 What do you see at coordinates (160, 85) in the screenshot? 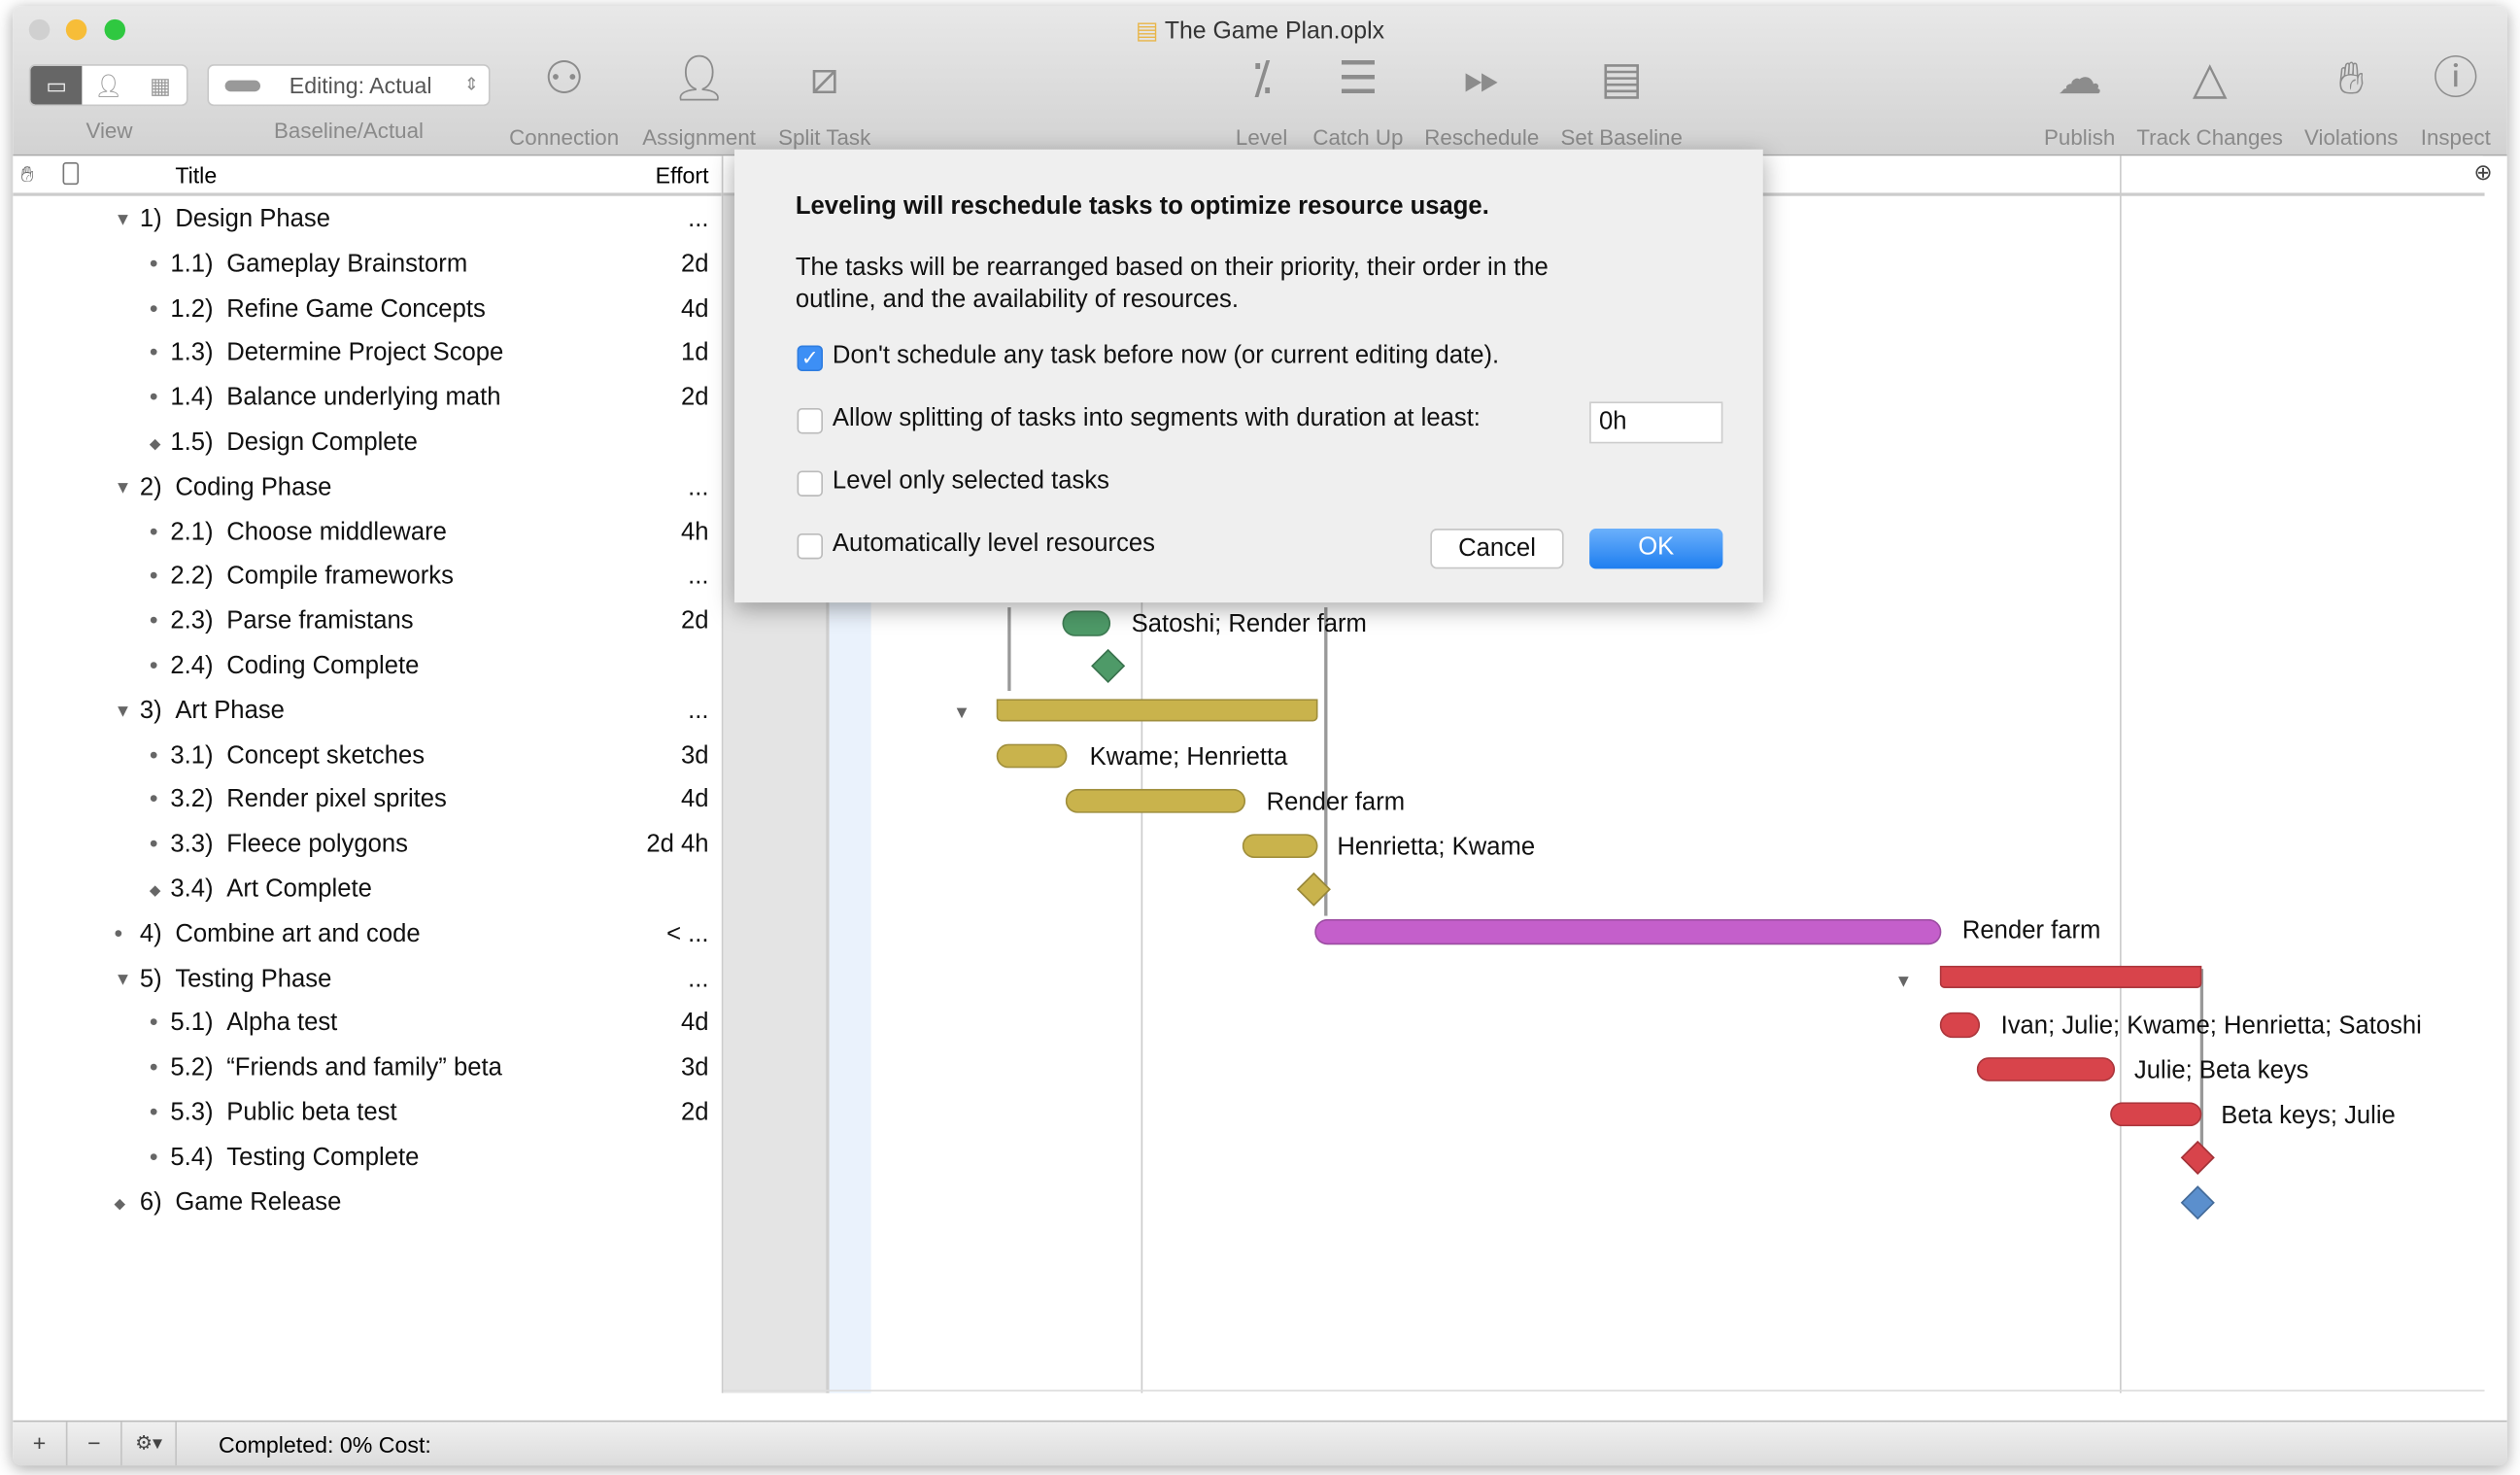
I see `calendar-view-icon: ▦` at bounding box center [160, 85].